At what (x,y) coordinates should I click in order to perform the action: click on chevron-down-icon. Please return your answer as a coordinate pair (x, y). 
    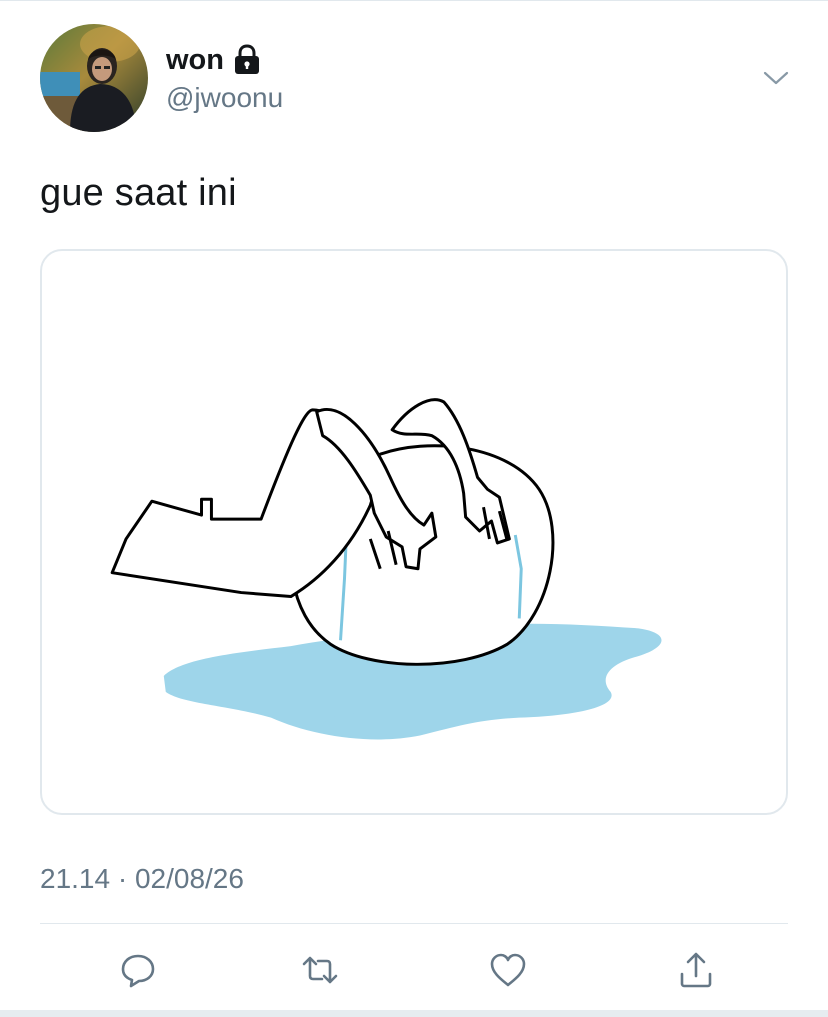
    Looking at the image, I should click on (776, 78).